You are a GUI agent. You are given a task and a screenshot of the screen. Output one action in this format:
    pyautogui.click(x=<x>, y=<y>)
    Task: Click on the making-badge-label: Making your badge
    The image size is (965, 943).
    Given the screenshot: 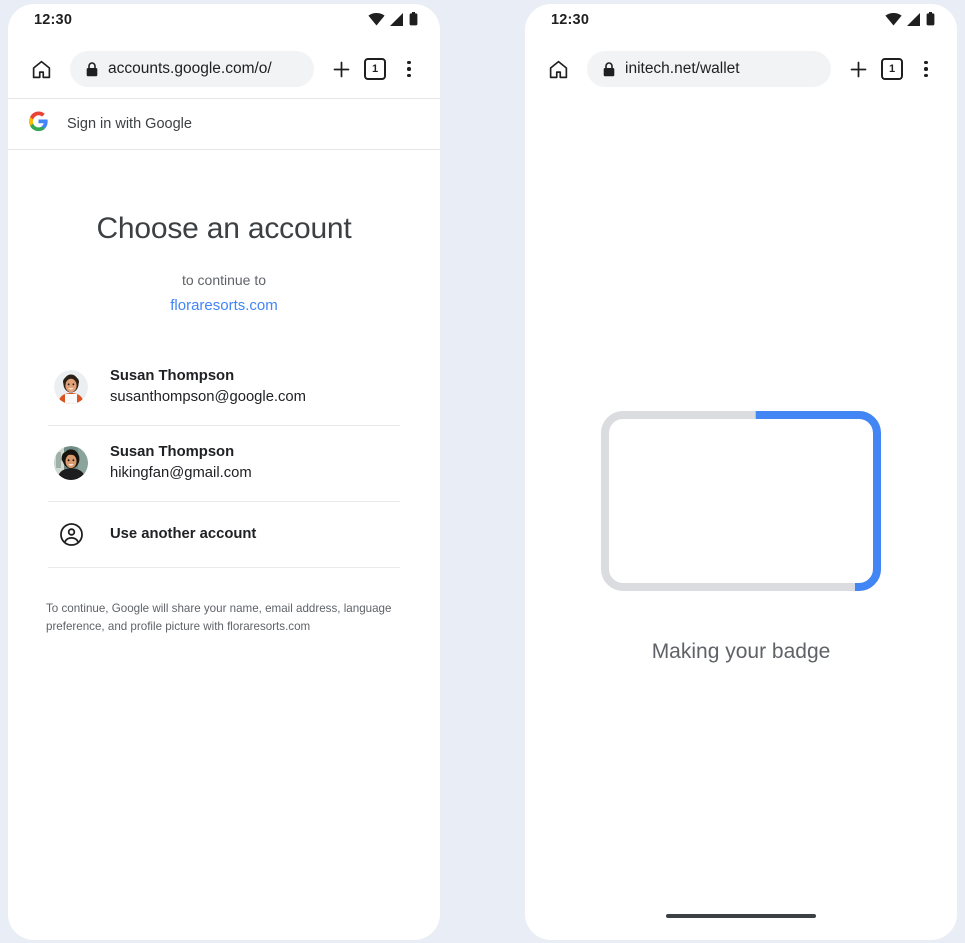 What is the action you would take?
    pyautogui.click(x=741, y=651)
    